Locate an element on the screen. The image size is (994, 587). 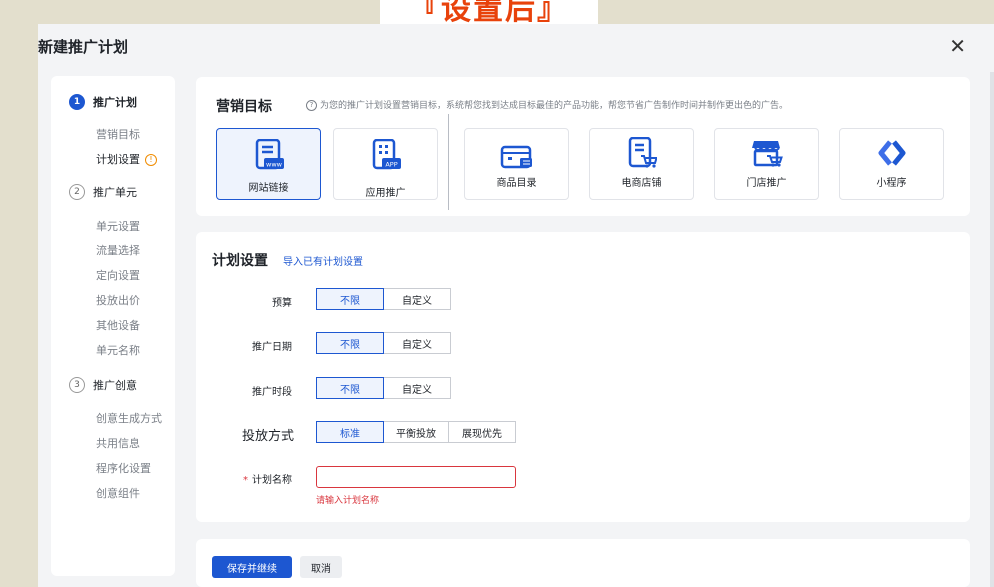
step-creative: 3 推广创意 is located at coordinates (103, 385).